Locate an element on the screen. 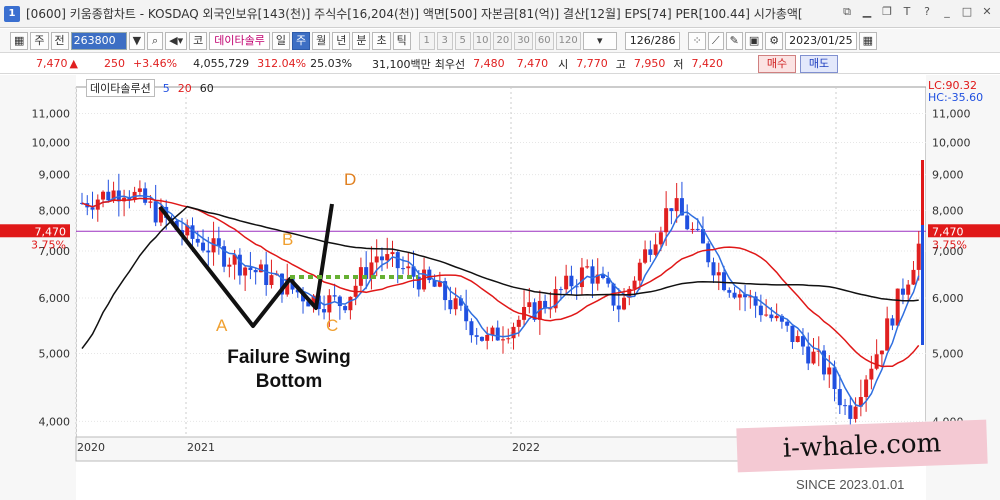 The image size is (1000, 500). tab-second: 초 is located at coordinates (381, 40).